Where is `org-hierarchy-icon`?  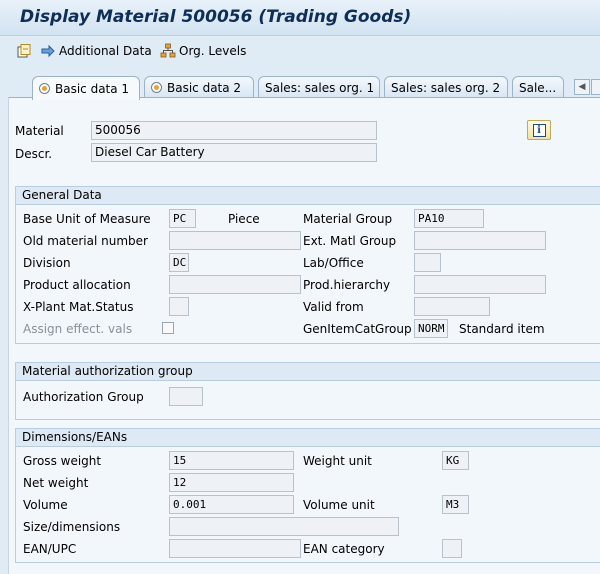
org-hierarchy-icon is located at coordinates (168, 50).